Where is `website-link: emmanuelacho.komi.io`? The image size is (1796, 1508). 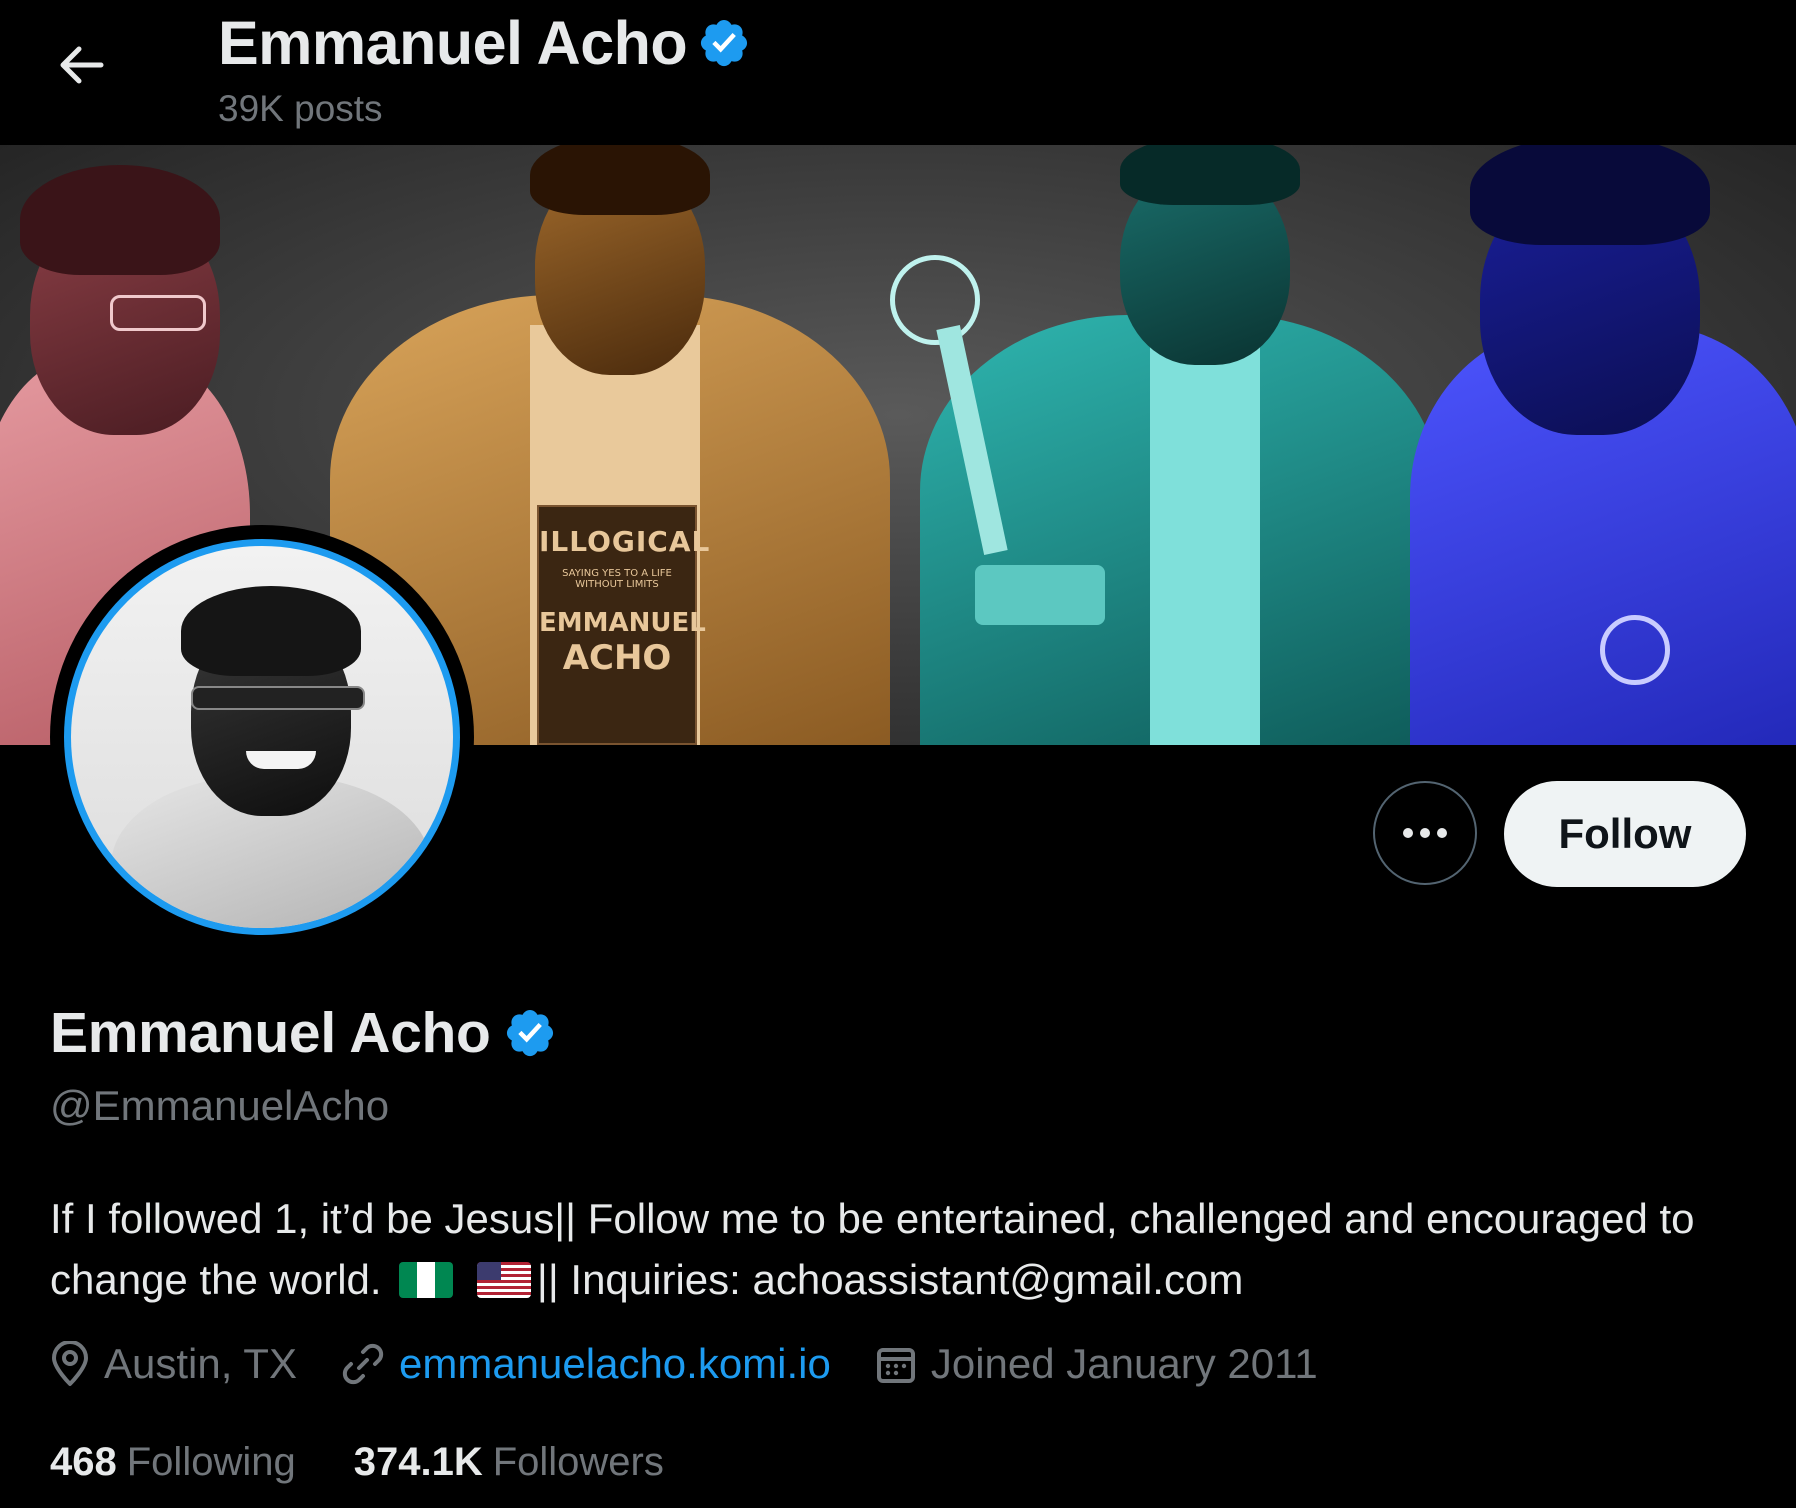 website-link: emmanuelacho.komi.io is located at coordinates (615, 1364).